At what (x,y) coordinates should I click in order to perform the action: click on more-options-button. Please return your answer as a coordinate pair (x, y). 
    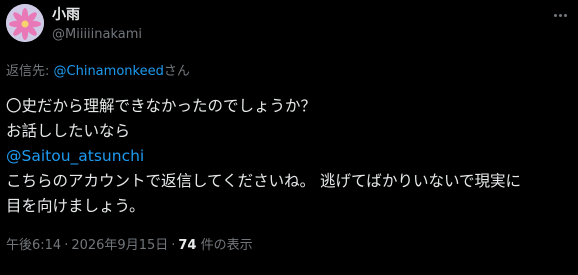
    Looking at the image, I should click on (560, 15).